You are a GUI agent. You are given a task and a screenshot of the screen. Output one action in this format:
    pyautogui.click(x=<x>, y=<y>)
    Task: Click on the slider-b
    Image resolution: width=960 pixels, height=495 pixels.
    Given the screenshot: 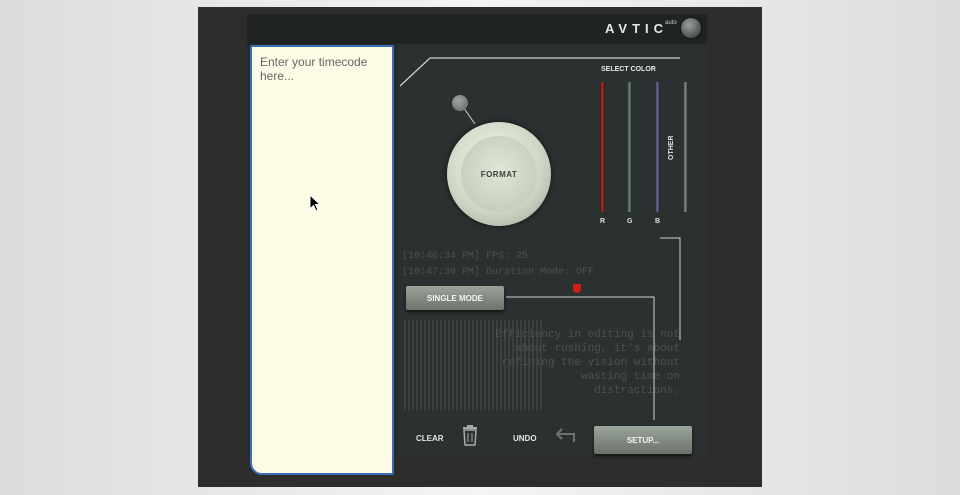 What is the action you would take?
    pyautogui.click(x=657, y=147)
    